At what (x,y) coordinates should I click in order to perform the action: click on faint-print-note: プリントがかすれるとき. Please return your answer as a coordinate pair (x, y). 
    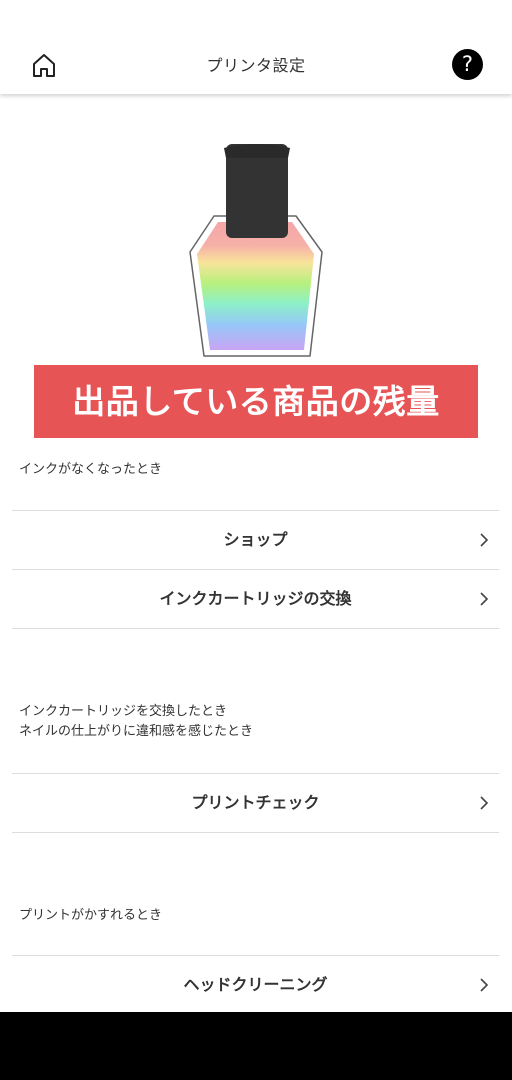
    Looking at the image, I should click on (91, 915).